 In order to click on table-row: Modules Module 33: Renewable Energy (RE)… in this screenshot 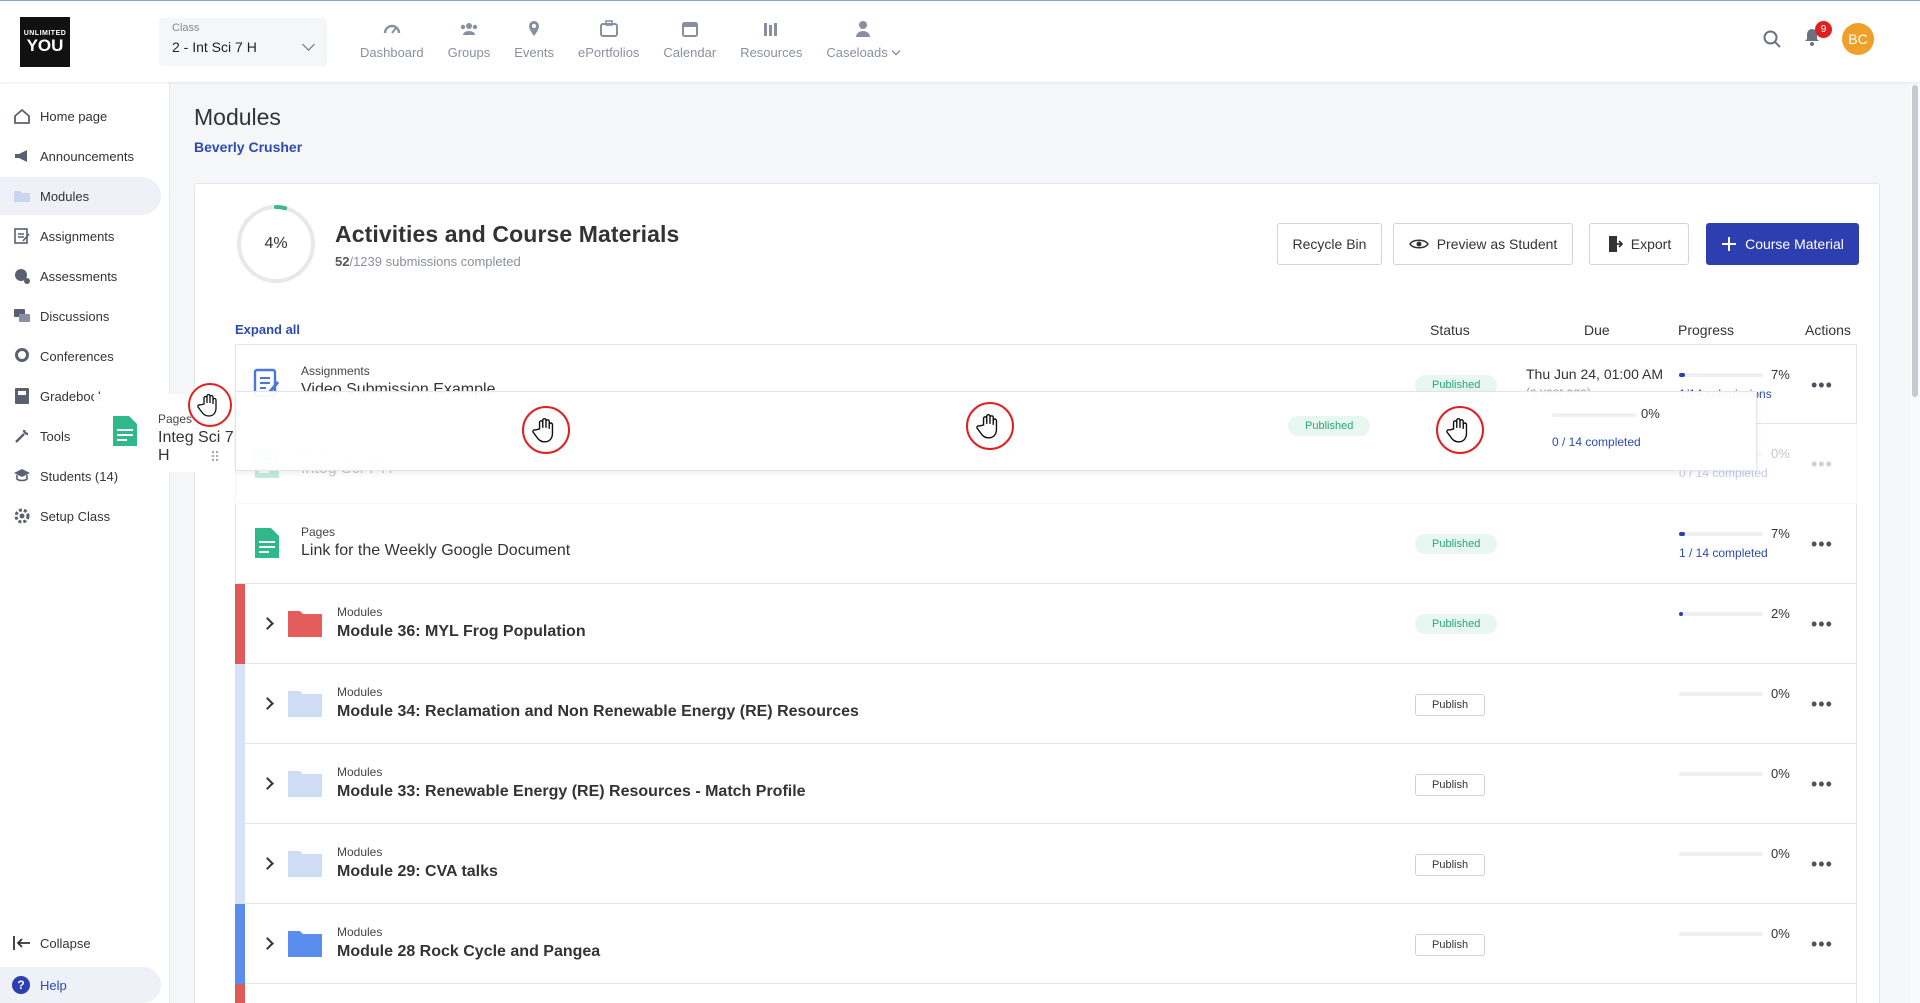, I will do `click(1046, 784)`.